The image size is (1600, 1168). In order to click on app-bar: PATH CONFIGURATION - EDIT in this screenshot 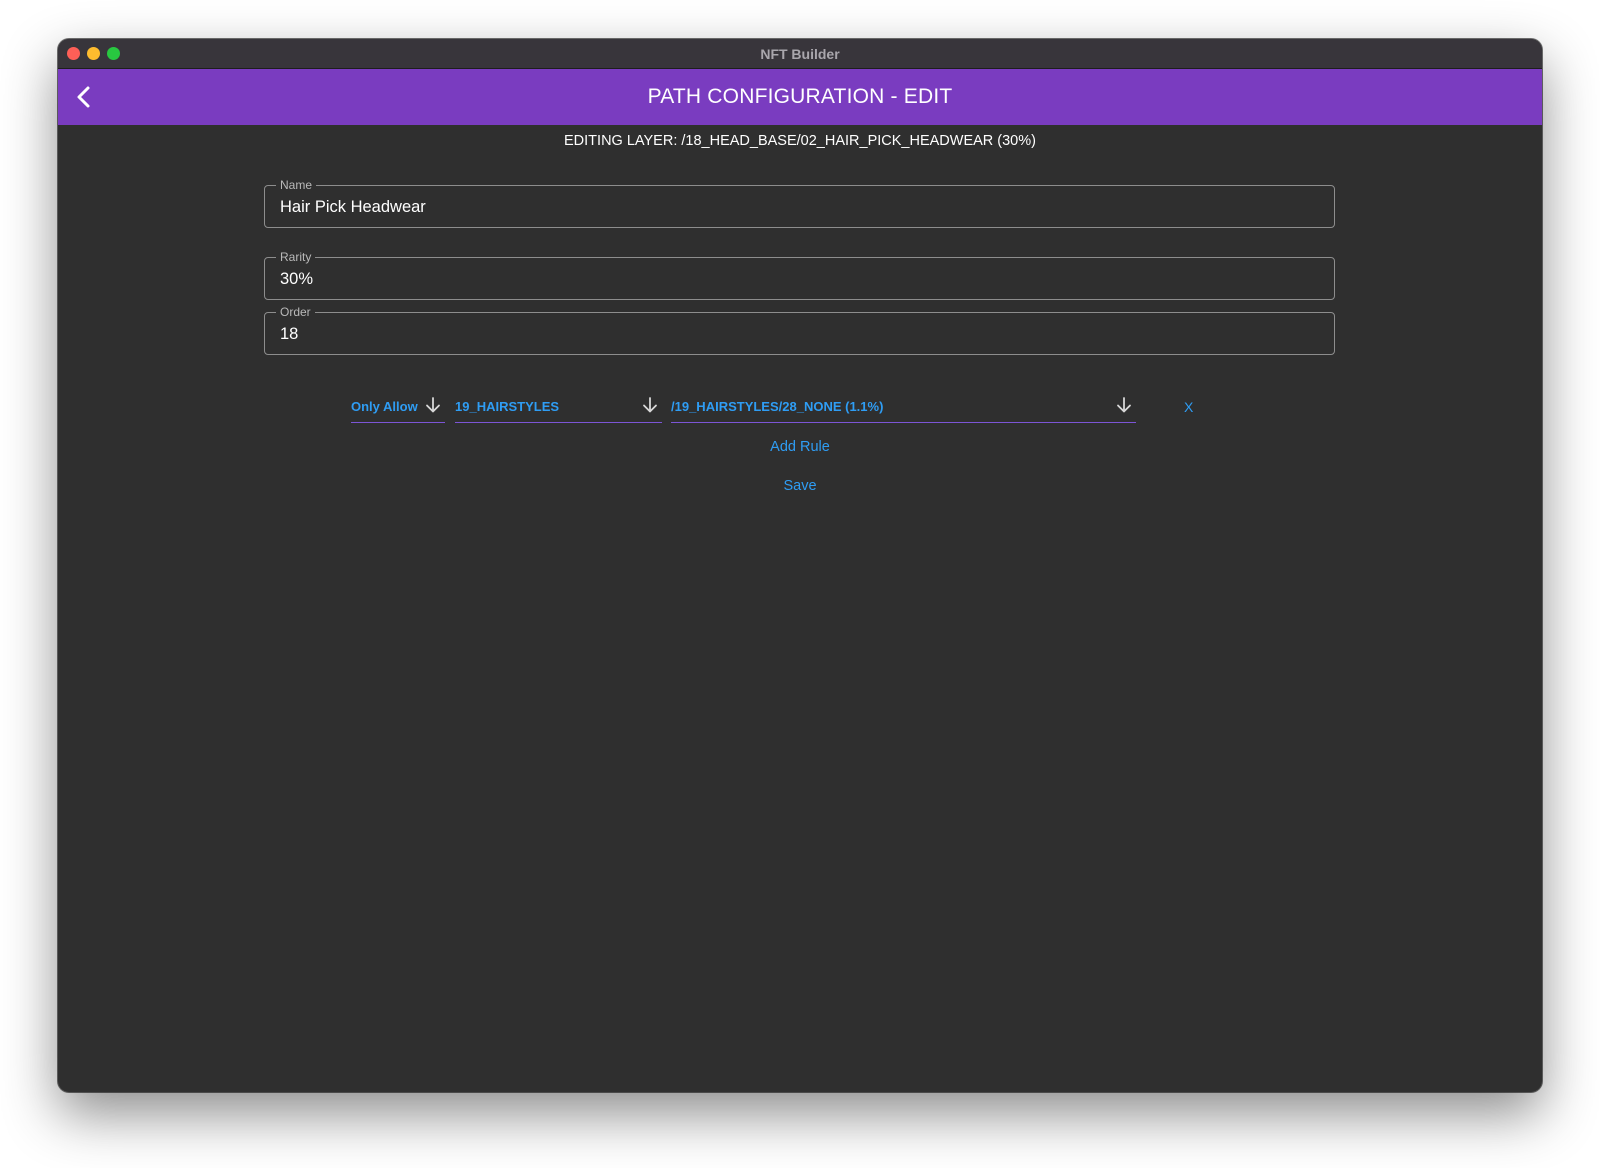, I will do `click(800, 97)`.